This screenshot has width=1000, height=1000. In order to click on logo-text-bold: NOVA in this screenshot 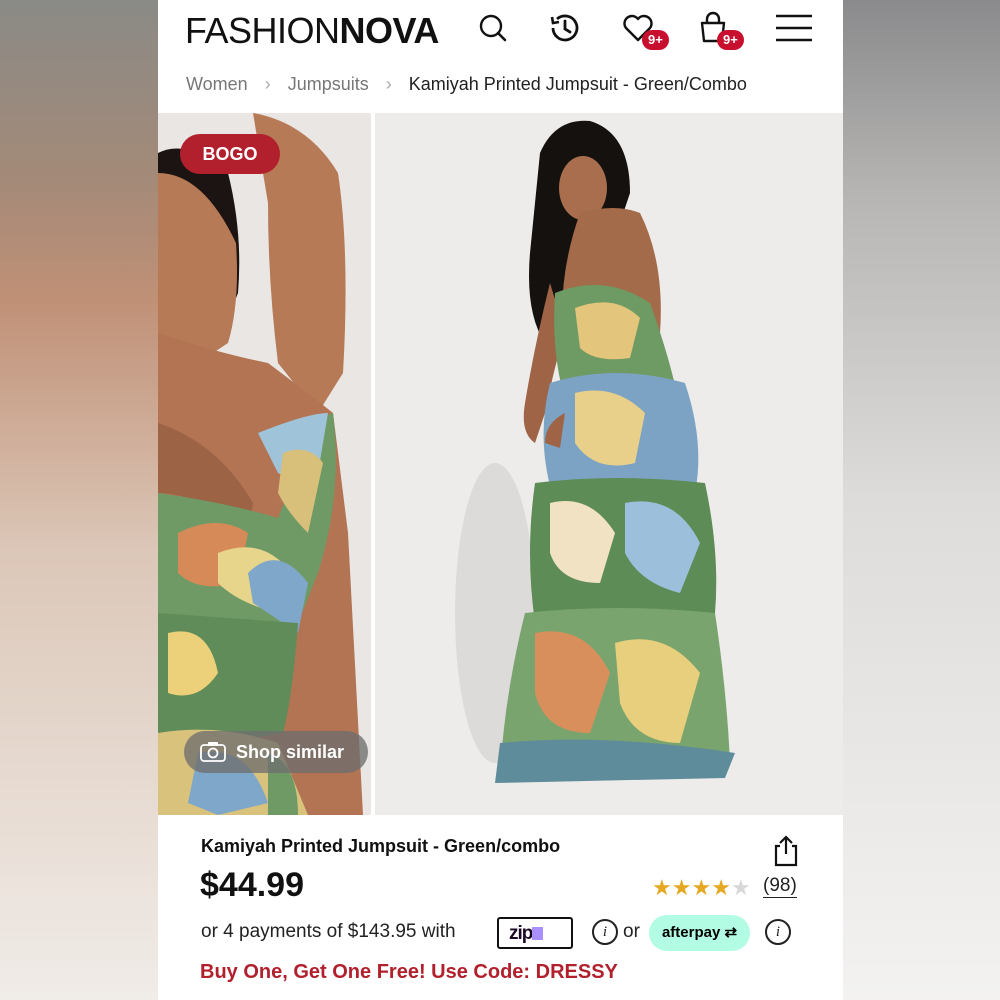, I will do `click(389, 30)`.